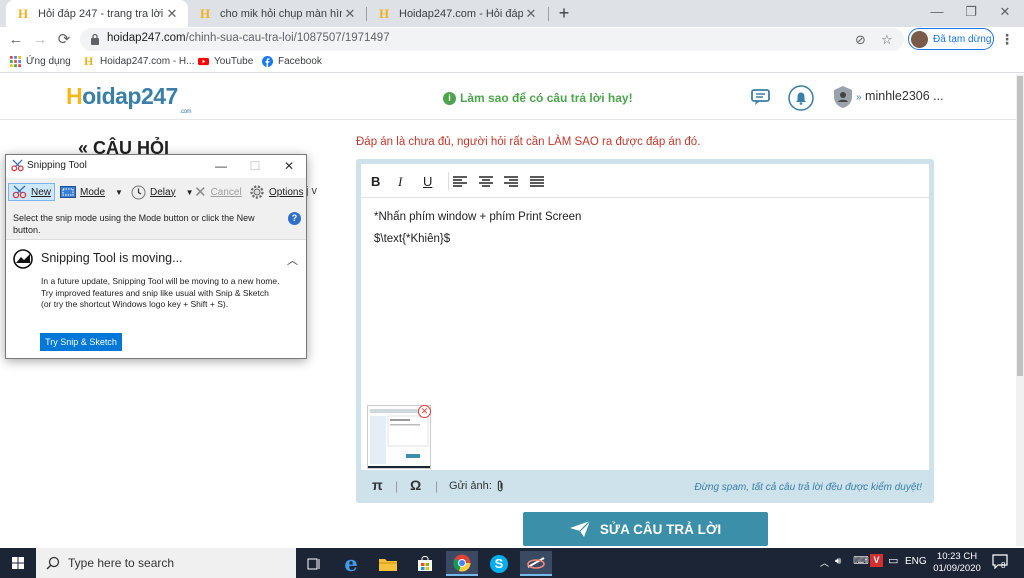 The width and height of the screenshot is (1024, 578). What do you see at coordinates (499, 563) in the screenshot?
I see `skype-icon: S` at bounding box center [499, 563].